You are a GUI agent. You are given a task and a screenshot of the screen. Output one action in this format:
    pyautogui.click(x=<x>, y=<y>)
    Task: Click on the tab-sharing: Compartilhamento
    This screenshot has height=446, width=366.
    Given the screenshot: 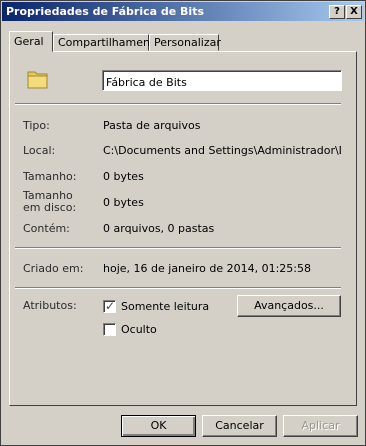 What is the action you would take?
    pyautogui.click(x=107, y=42)
    